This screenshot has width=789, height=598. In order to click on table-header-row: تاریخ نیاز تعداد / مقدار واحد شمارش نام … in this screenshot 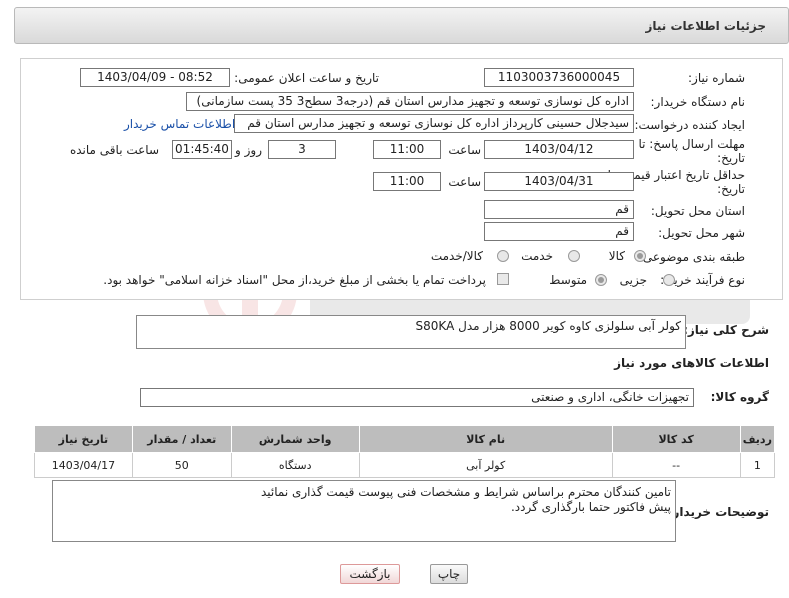, I will do `click(405, 439)`.